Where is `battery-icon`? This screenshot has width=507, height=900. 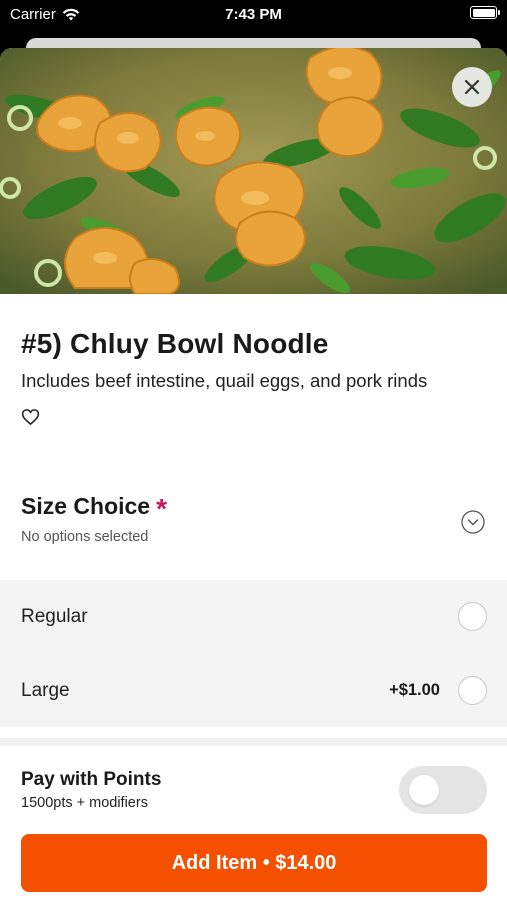 battery-icon is located at coordinates (485, 12).